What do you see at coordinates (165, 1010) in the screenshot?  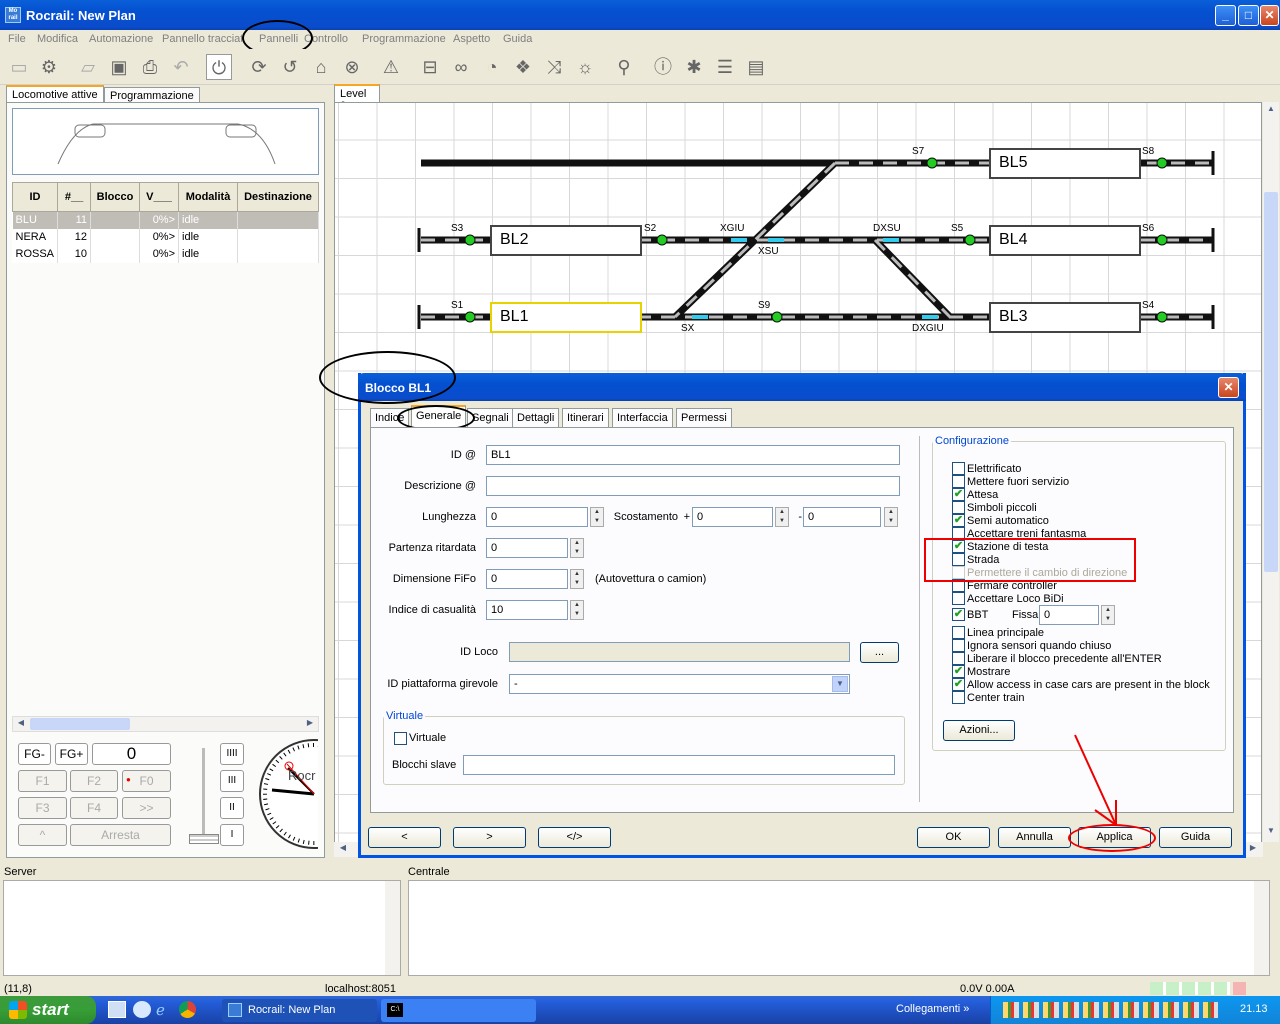 I see `quicklaunch-ie-icon: ℯ` at bounding box center [165, 1010].